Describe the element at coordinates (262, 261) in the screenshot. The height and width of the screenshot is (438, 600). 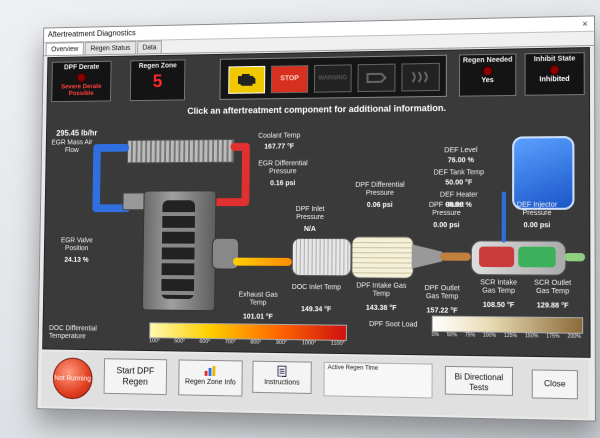
I see `exhaust-pipe` at that location.